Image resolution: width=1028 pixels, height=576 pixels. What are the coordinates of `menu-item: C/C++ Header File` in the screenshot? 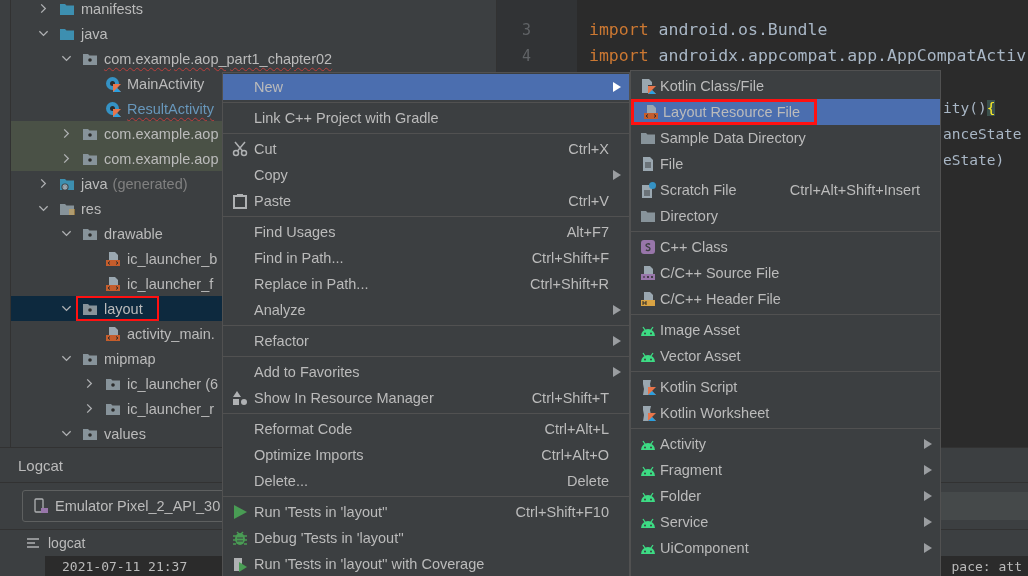 It's located at (785, 299).